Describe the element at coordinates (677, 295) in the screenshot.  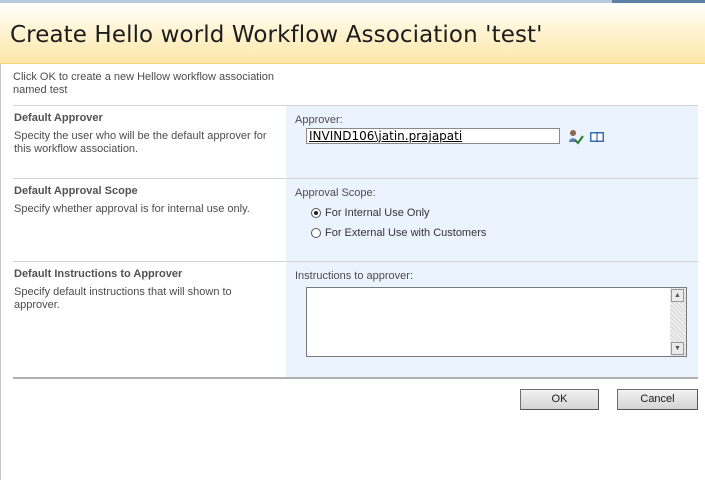
I see `scroll-up-icon: ▲` at that location.